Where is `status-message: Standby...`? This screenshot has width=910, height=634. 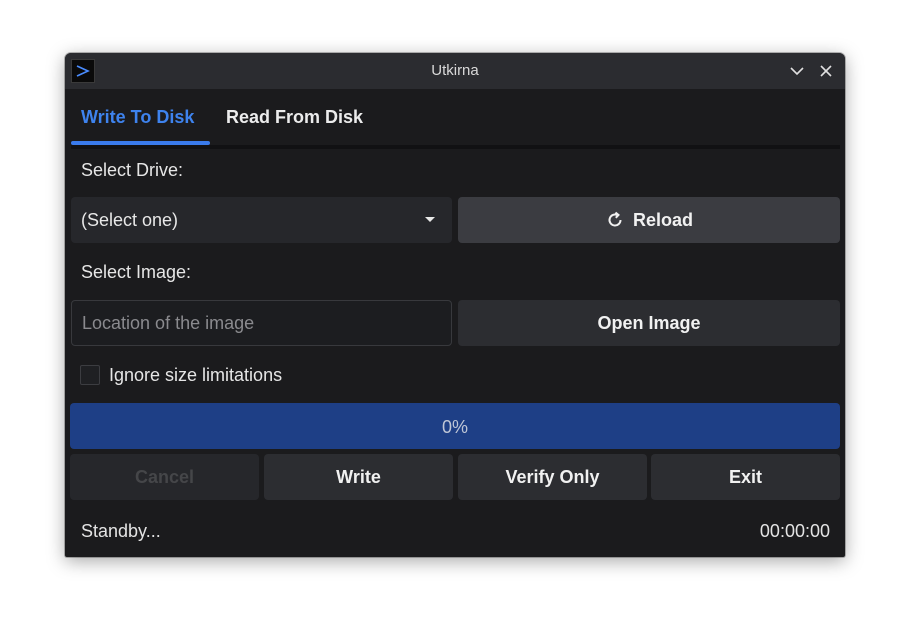
status-message: Standby... is located at coordinates (121, 531).